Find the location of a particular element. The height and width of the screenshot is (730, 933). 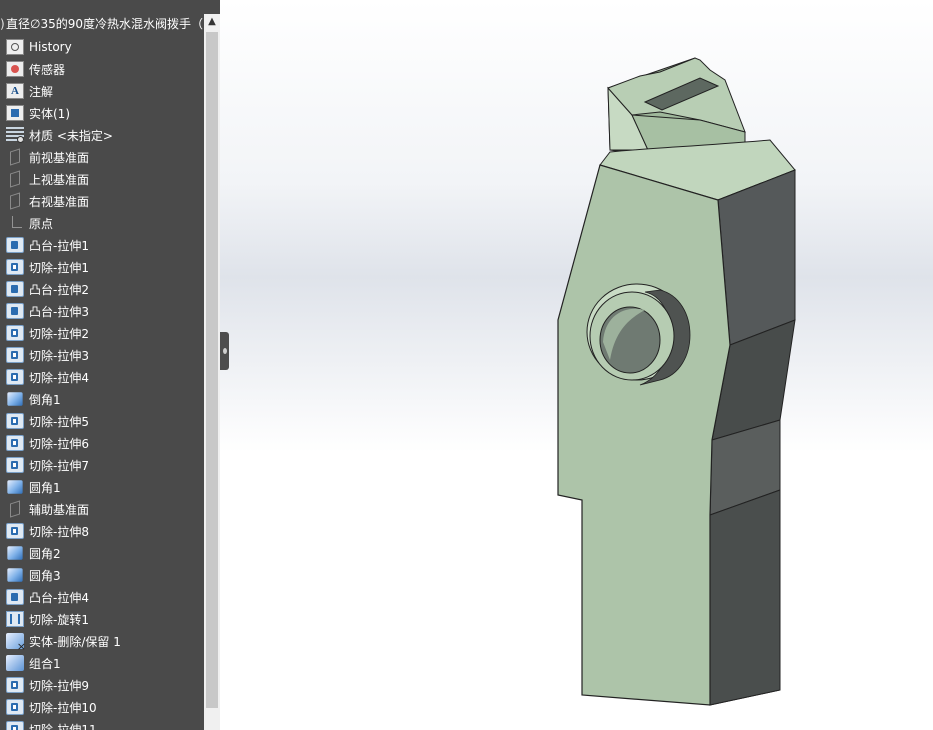

feature-tree-item: 右视基准面 is located at coordinates (102, 201).